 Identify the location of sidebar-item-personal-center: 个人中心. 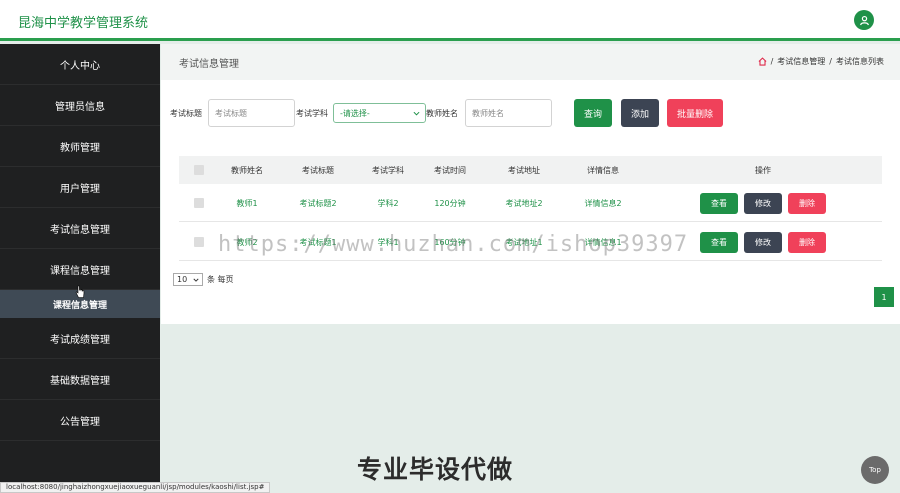
(80, 64).